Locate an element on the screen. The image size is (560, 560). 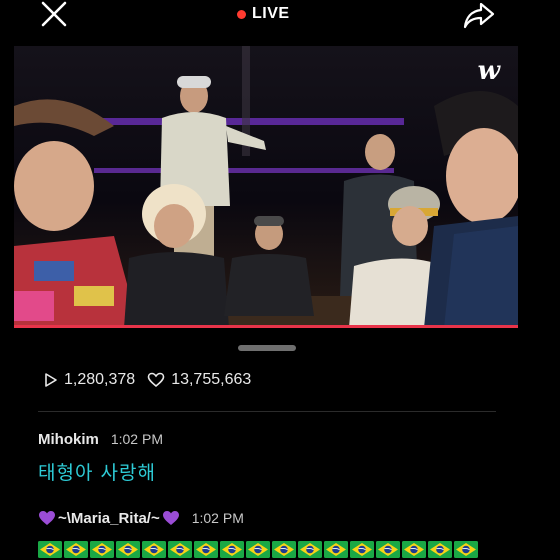
like-count: 13,755,663 is located at coordinates (199, 380).